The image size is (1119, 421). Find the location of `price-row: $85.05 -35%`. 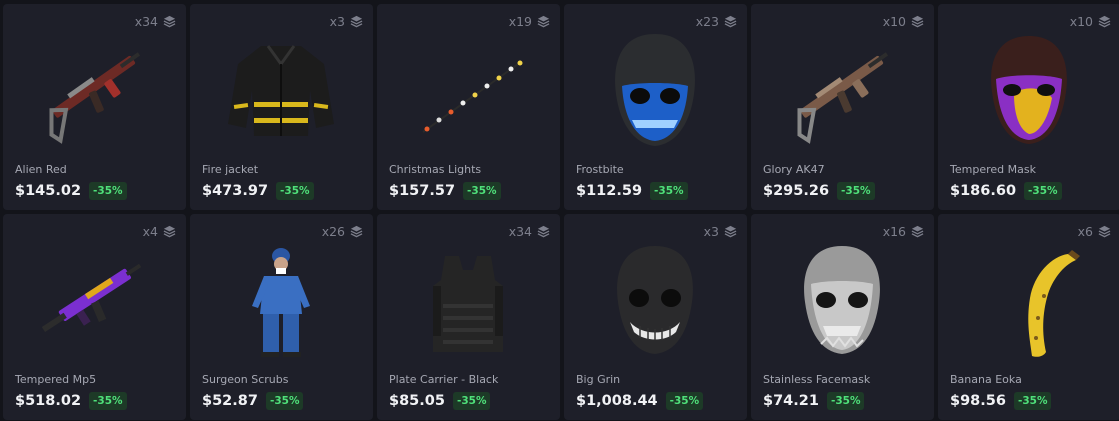

price-row: $85.05 -35% is located at coordinates (440, 401).